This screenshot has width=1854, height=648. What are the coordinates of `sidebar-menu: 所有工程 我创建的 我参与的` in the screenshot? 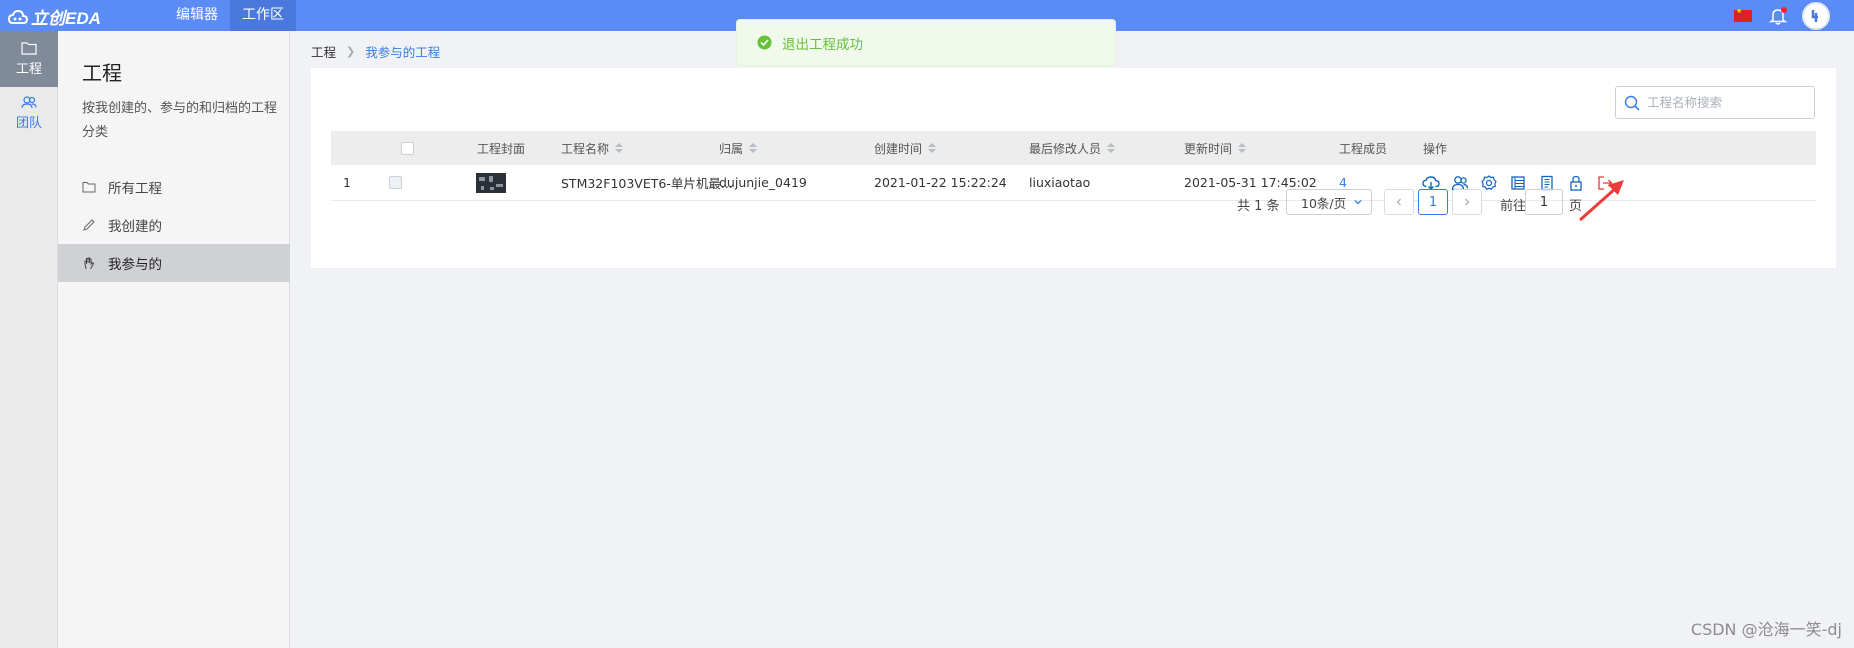 It's located at (174, 225).